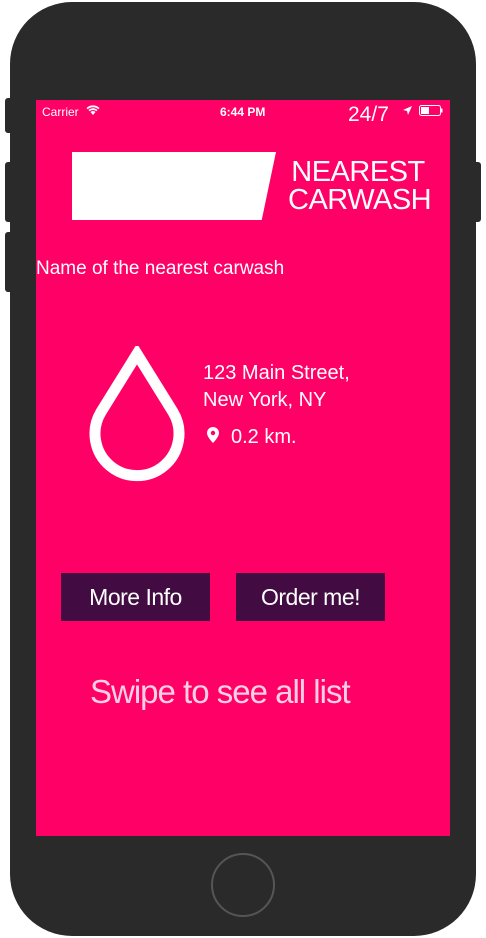  What do you see at coordinates (60, 112) in the screenshot?
I see `carrier-label: Carrier` at bounding box center [60, 112].